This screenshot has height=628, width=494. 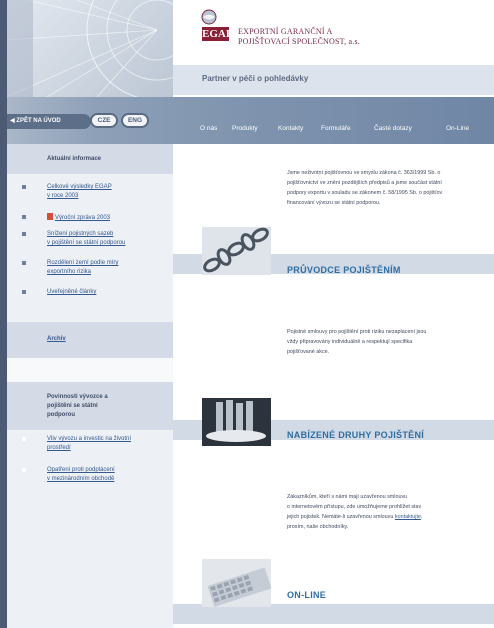 What do you see at coordinates (344, 270) in the screenshot?
I see `section-title-insurance-guide: PRŮVODCE POJIŠTĚNÍM` at bounding box center [344, 270].